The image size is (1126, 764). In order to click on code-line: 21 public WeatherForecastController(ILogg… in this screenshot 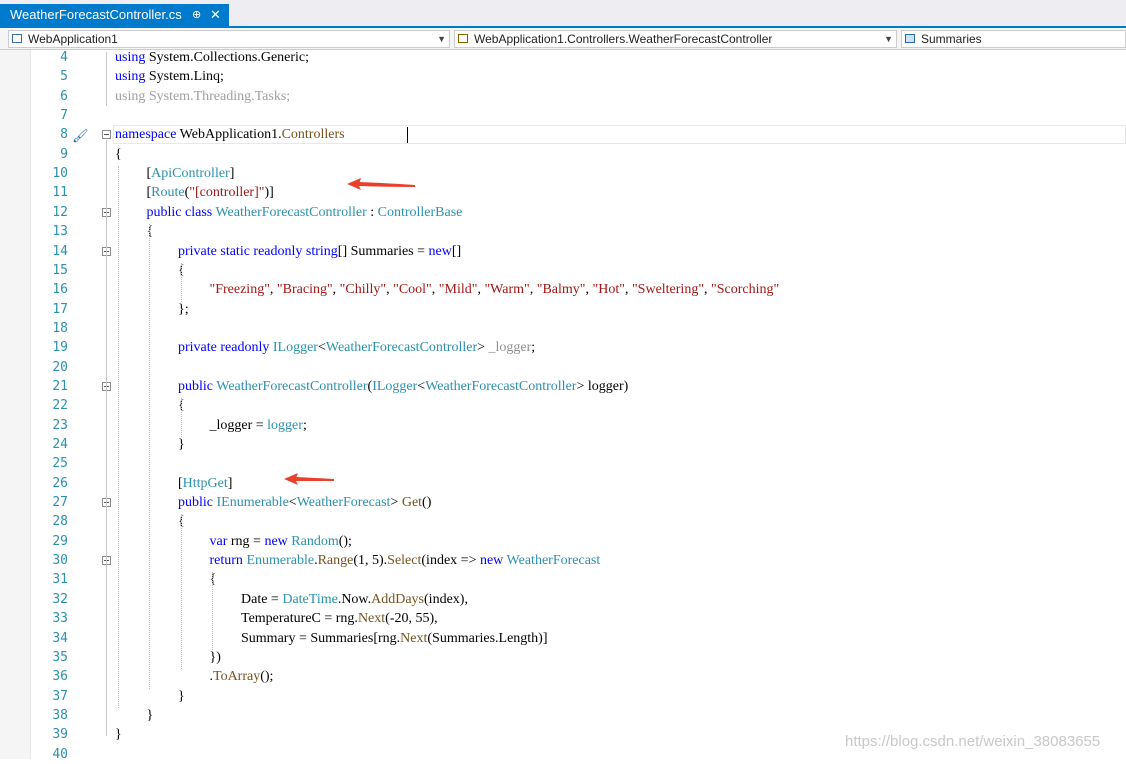, I will do `click(563, 386)`.